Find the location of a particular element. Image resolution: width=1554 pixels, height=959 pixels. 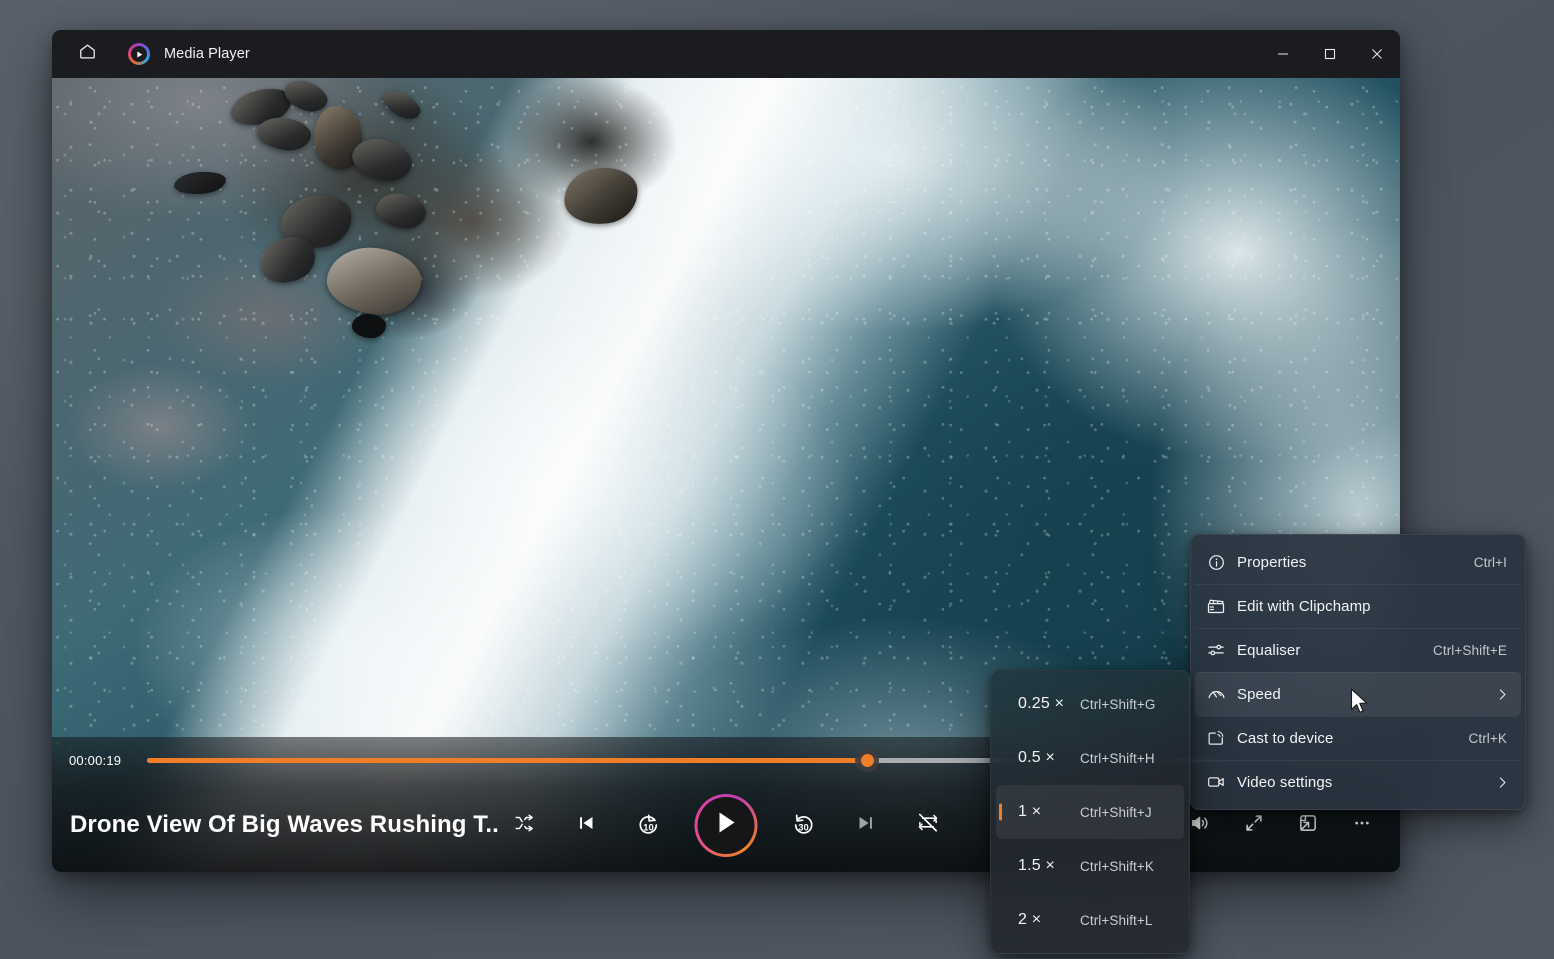

volume-icon is located at coordinates (1200, 825).